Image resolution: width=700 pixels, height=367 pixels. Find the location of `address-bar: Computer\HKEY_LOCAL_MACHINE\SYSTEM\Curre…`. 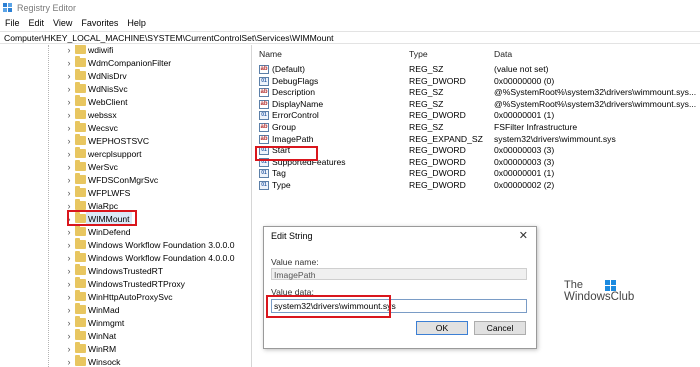

address-bar: Computer\HKEY_LOCAL_MACHINE\SYSTEM\Curre… is located at coordinates (350, 37).